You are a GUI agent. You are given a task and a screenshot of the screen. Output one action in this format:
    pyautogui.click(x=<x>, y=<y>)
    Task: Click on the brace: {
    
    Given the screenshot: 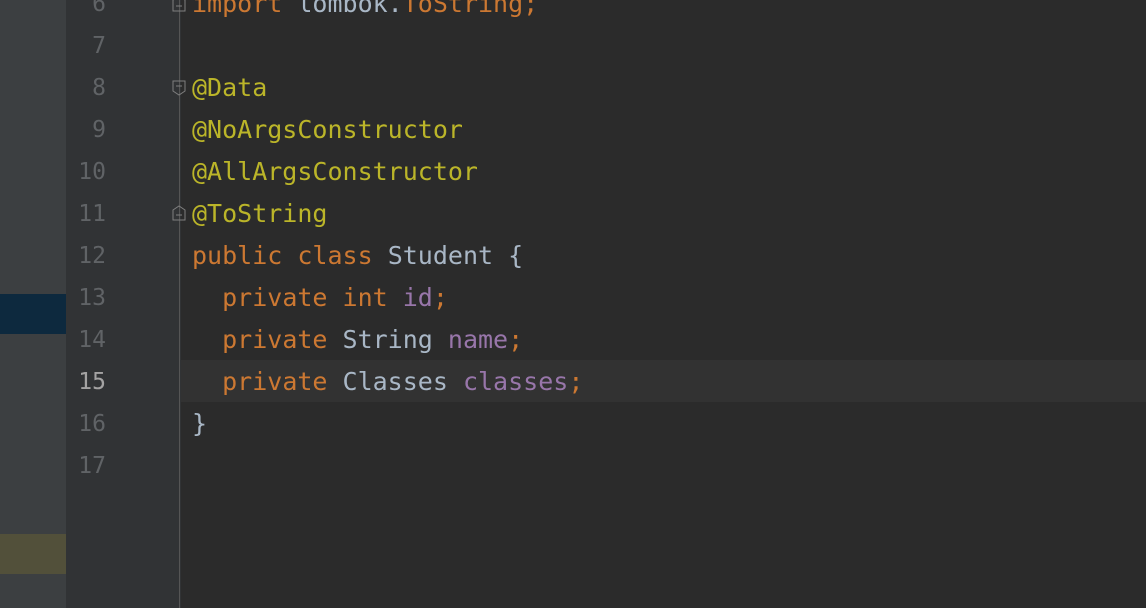 What is the action you would take?
    pyautogui.click(x=516, y=255)
    